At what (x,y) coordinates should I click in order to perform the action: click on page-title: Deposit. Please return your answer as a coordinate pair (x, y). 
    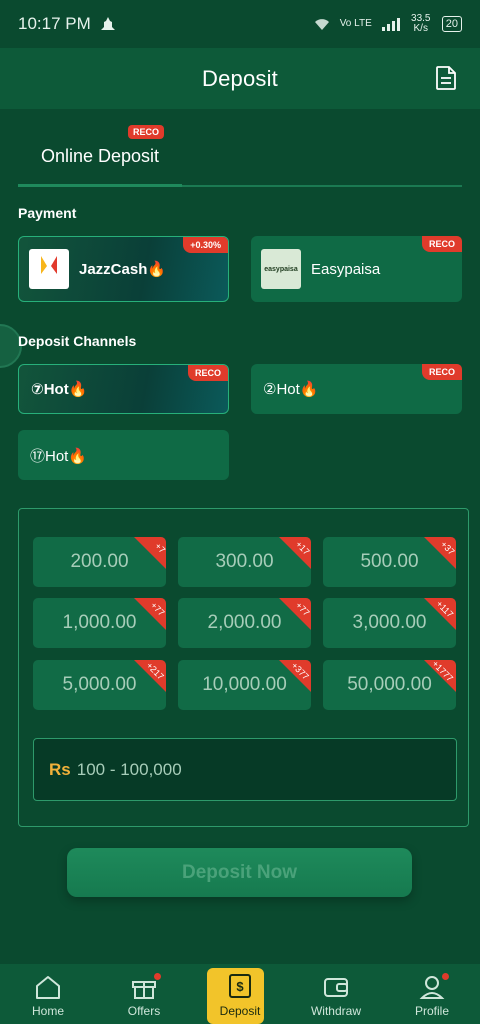
    Looking at the image, I should click on (240, 78).